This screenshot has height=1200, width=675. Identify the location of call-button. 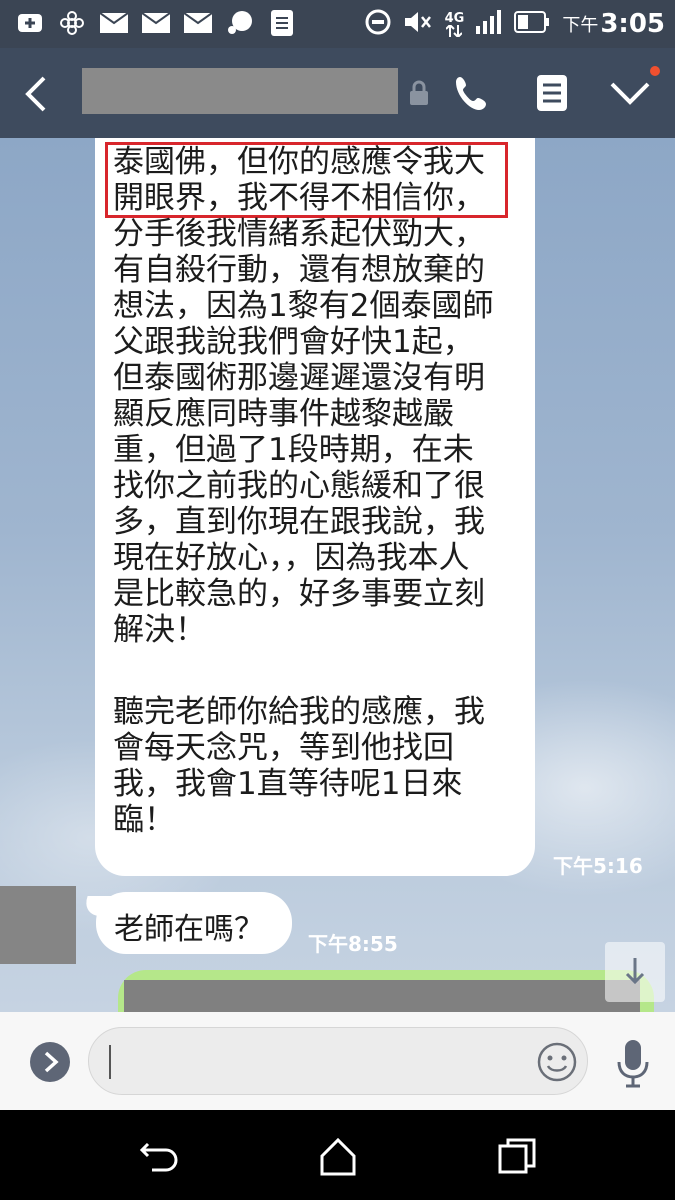
(473, 93).